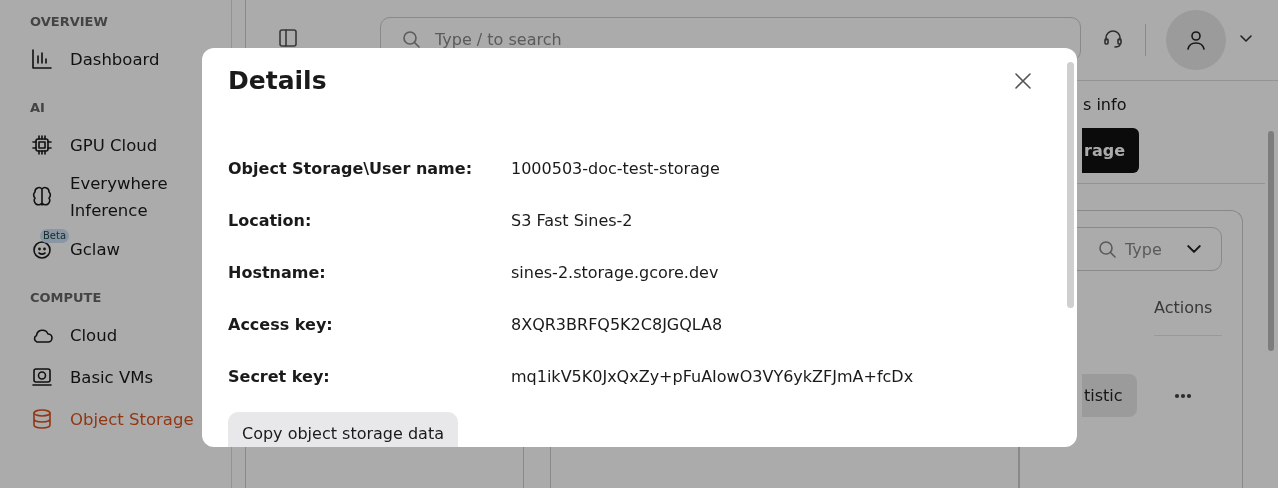  What do you see at coordinates (130, 145) in the screenshot?
I see `sidebar-item: GPU Cloud` at bounding box center [130, 145].